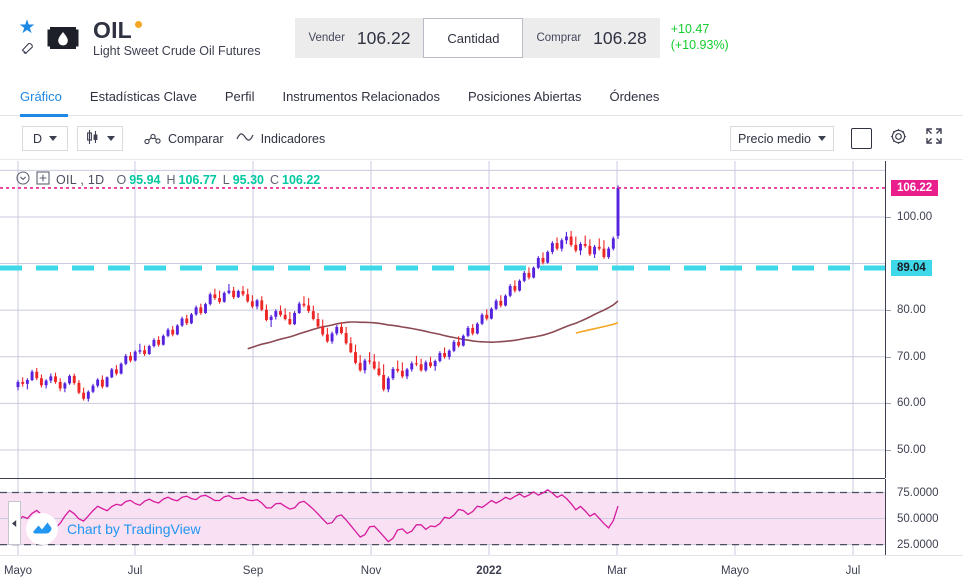 This screenshot has height=584, width=963. What do you see at coordinates (152, 139) in the screenshot?
I see `compare-icon` at bounding box center [152, 139].